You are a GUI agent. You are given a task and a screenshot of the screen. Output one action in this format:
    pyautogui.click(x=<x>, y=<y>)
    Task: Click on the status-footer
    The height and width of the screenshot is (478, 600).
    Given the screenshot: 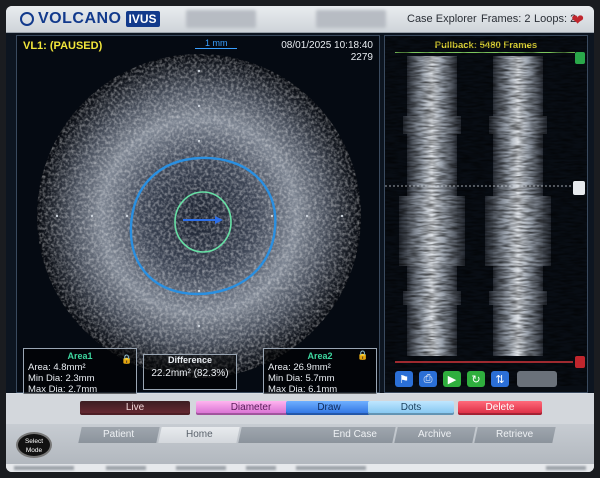 What is the action you would take?
    pyautogui.click(x=300, y=468)
    